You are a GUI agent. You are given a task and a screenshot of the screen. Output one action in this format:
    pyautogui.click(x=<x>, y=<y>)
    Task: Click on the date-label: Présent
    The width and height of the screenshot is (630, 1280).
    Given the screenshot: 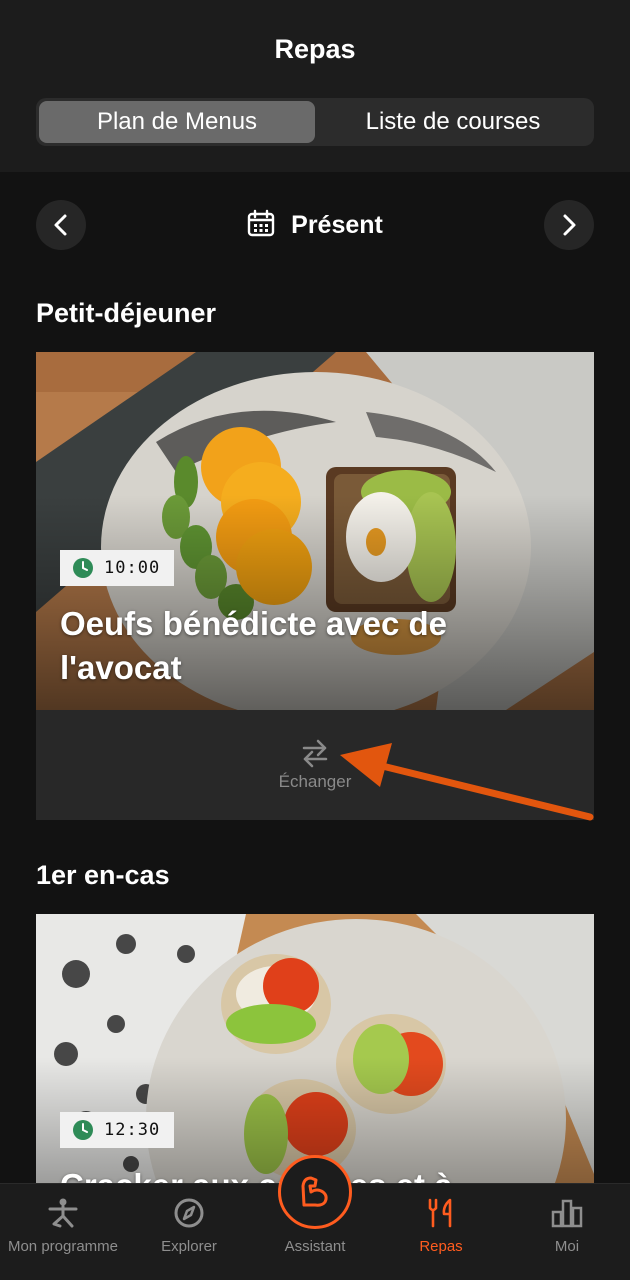 What is the action you would take?
    pyautogui.click(x=337, y=224)
    